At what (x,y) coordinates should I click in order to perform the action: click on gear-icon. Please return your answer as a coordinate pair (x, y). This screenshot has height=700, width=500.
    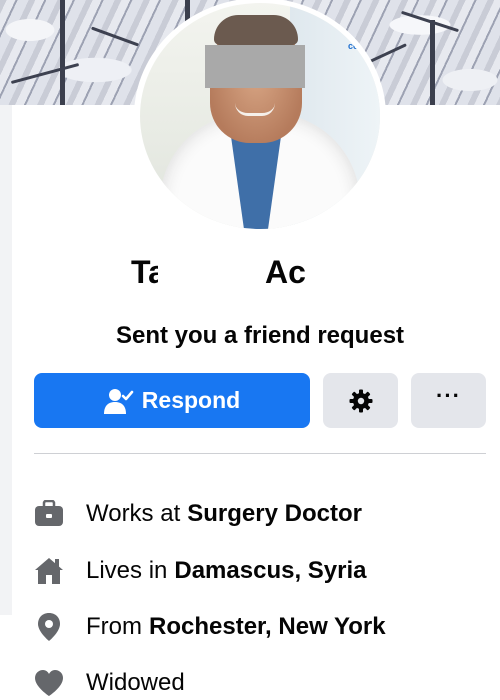
    Looking at the image, I should click on (360, 400).